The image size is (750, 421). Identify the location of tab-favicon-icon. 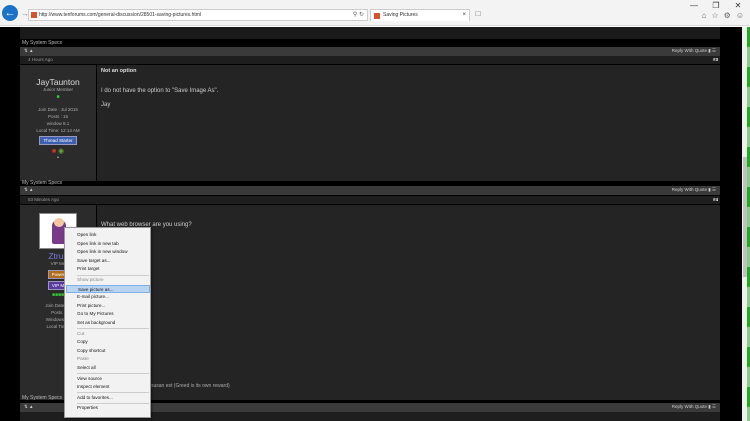
(377, 16).